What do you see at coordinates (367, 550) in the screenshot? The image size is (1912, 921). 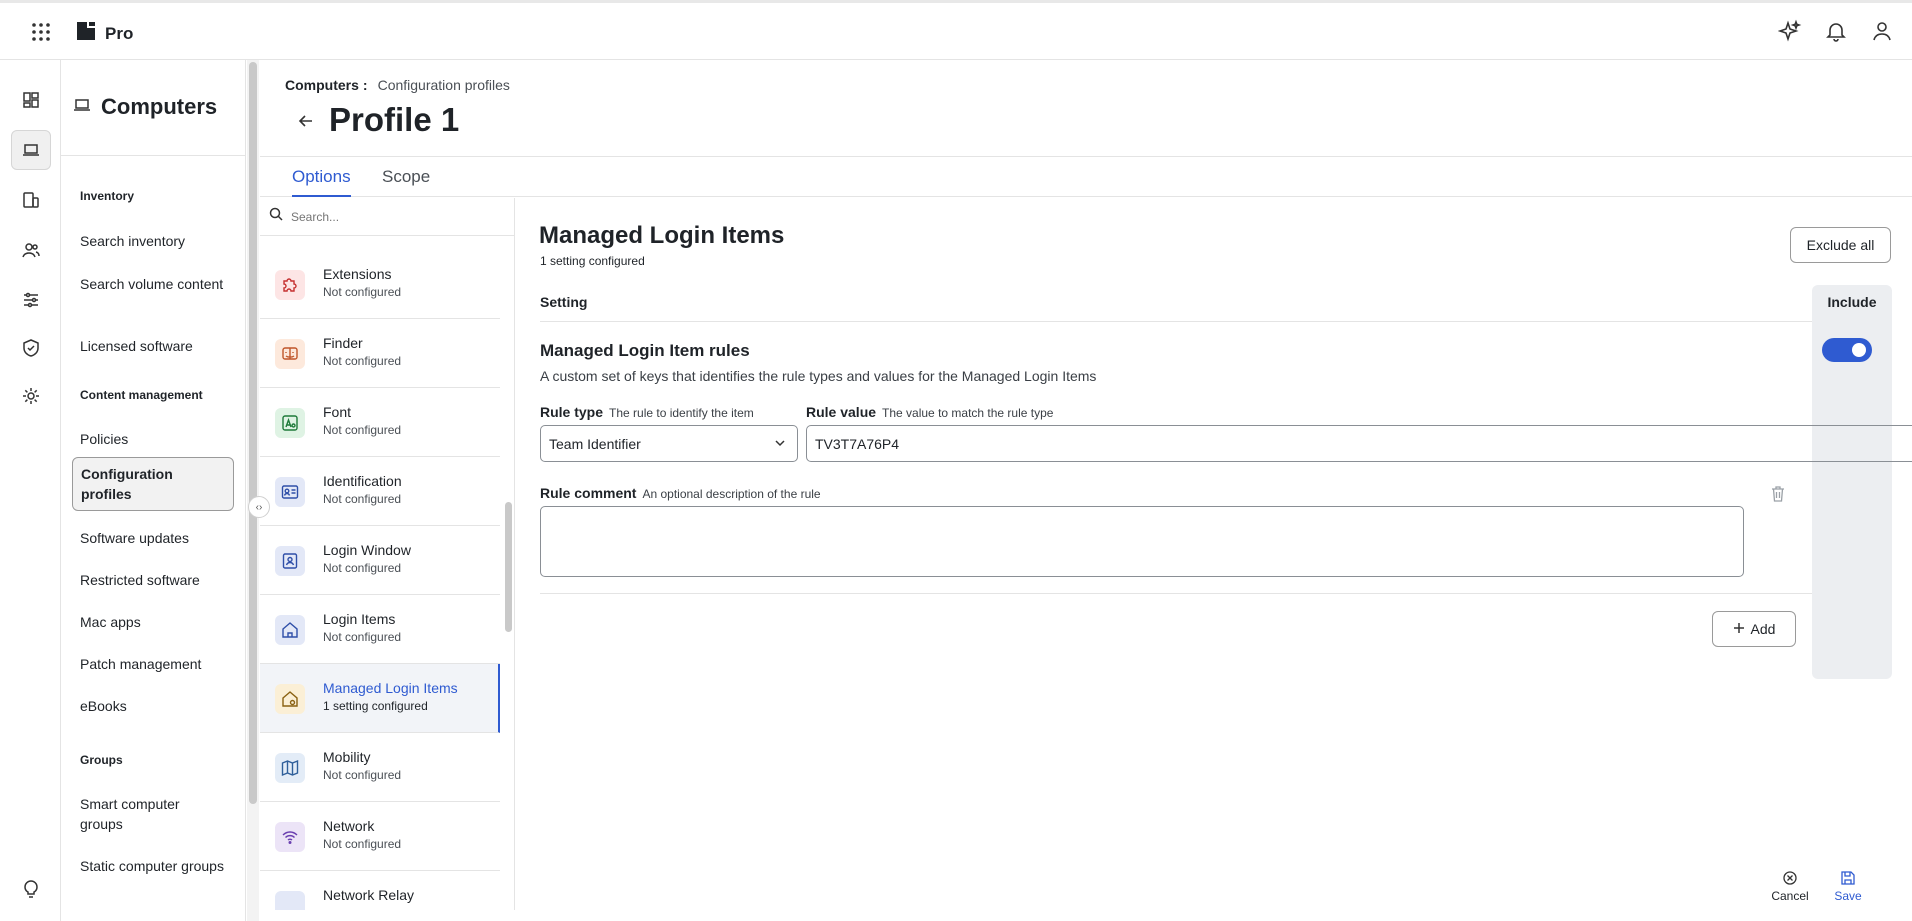 I see `list-item-name: Login Window` at bounding box center [367, 550].